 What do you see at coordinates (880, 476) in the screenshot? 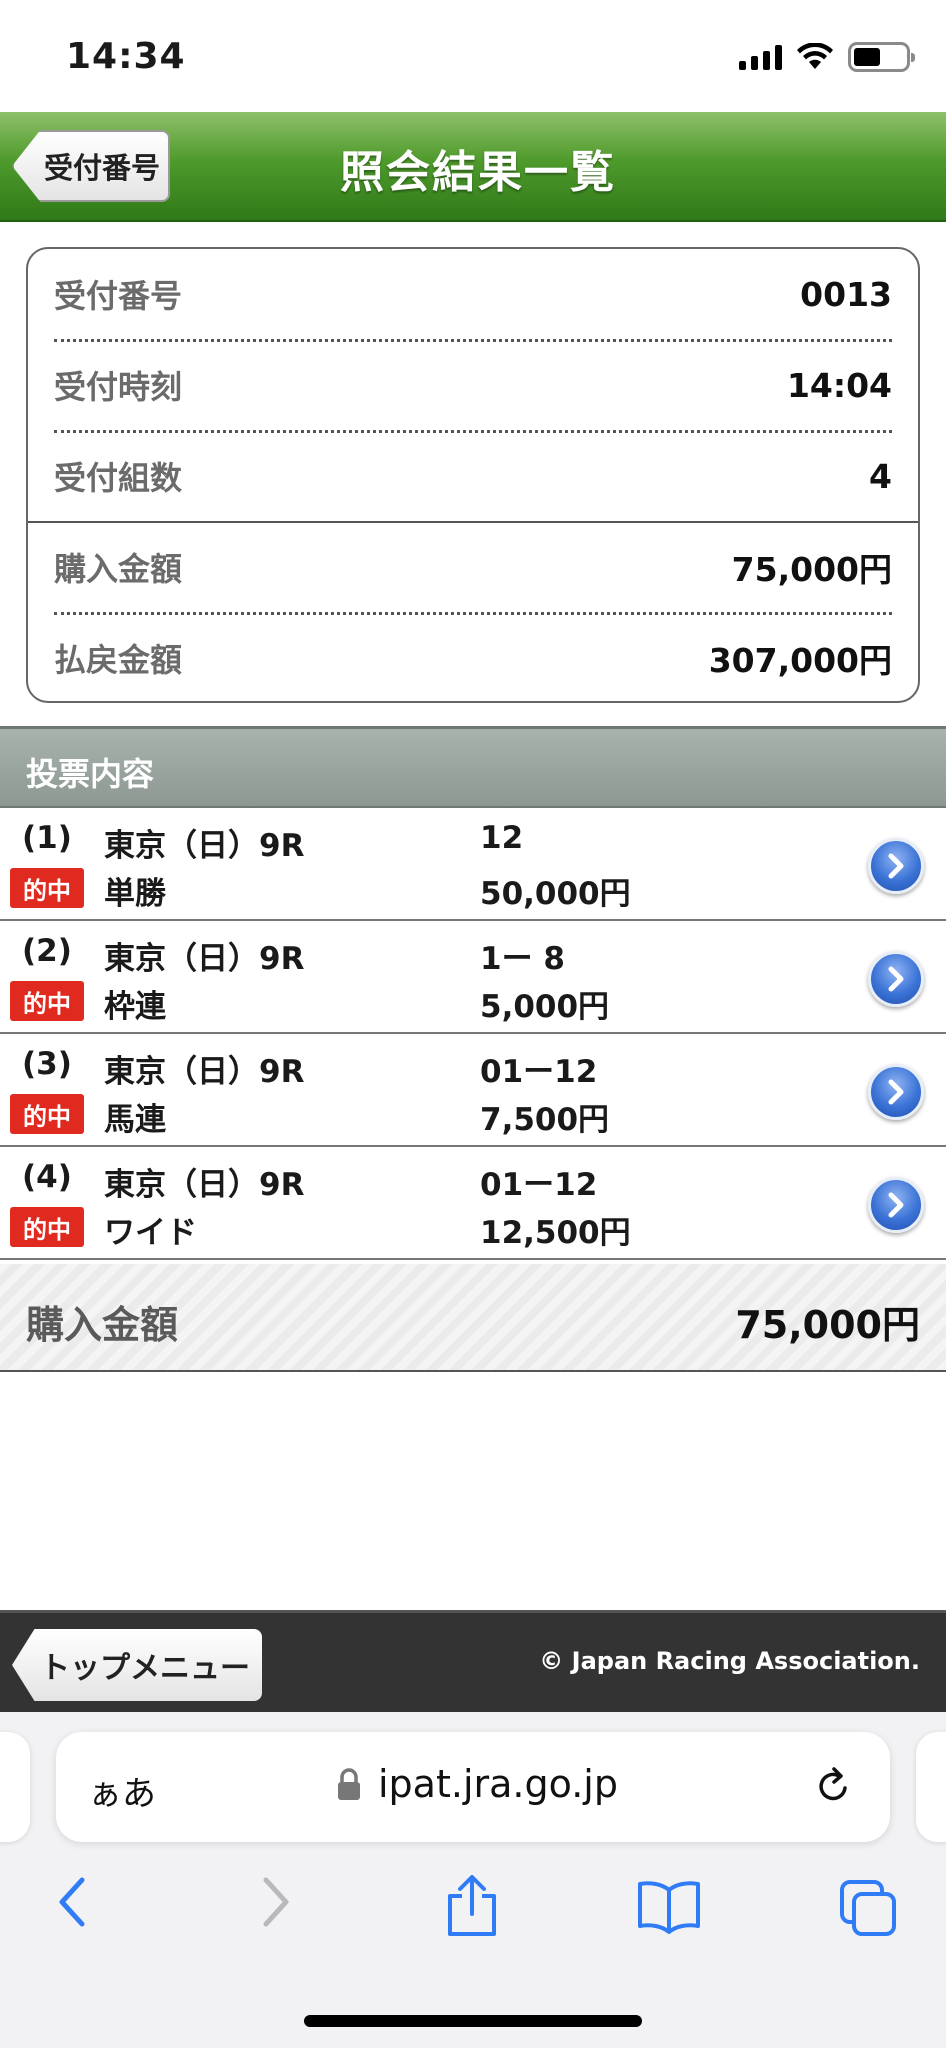
I see `summary-value: 4` at bounding box center [880, 476].